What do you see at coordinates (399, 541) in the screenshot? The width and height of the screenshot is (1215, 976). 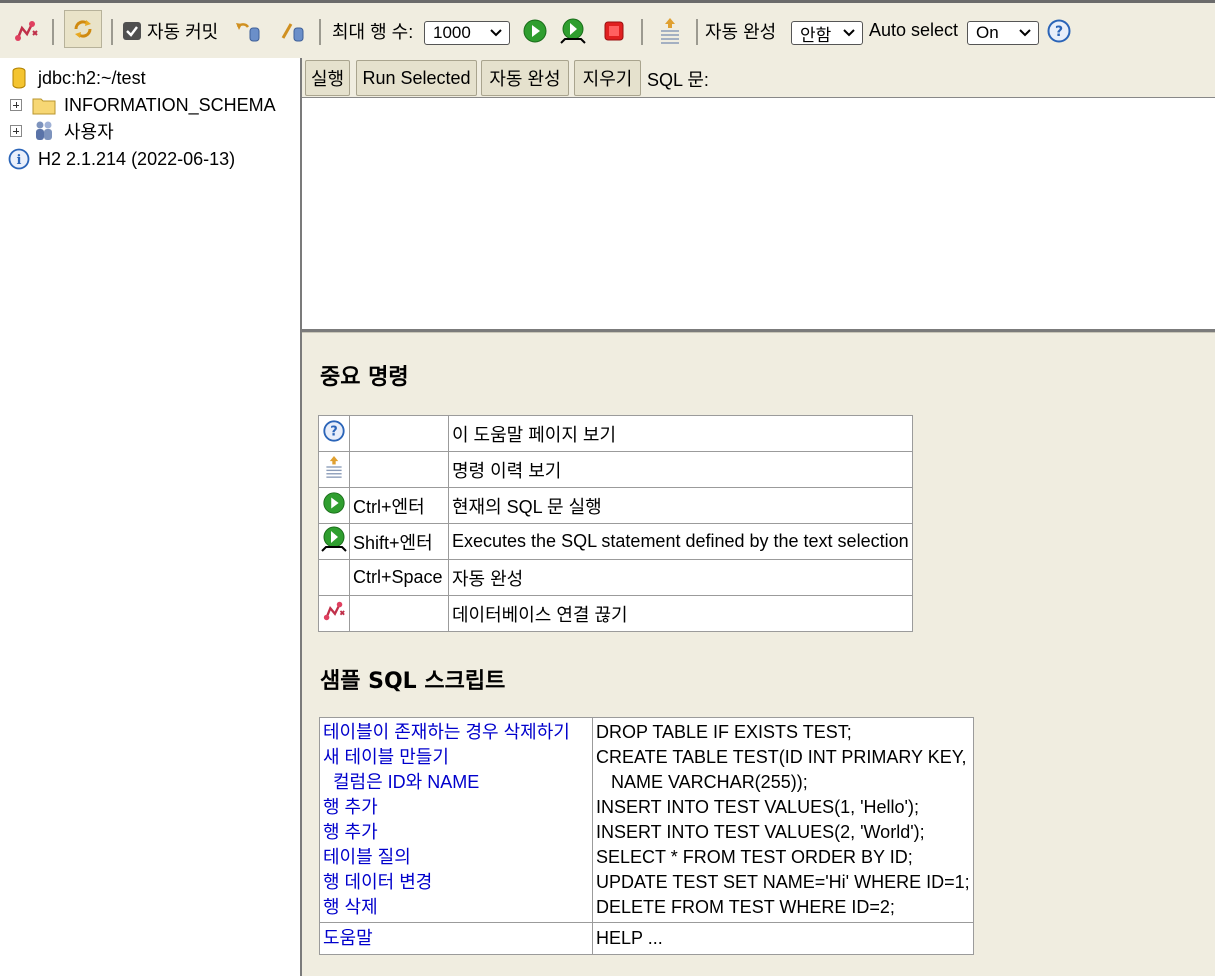 I see `command-key: Shift+엔터` at bounding box center [399, 541].